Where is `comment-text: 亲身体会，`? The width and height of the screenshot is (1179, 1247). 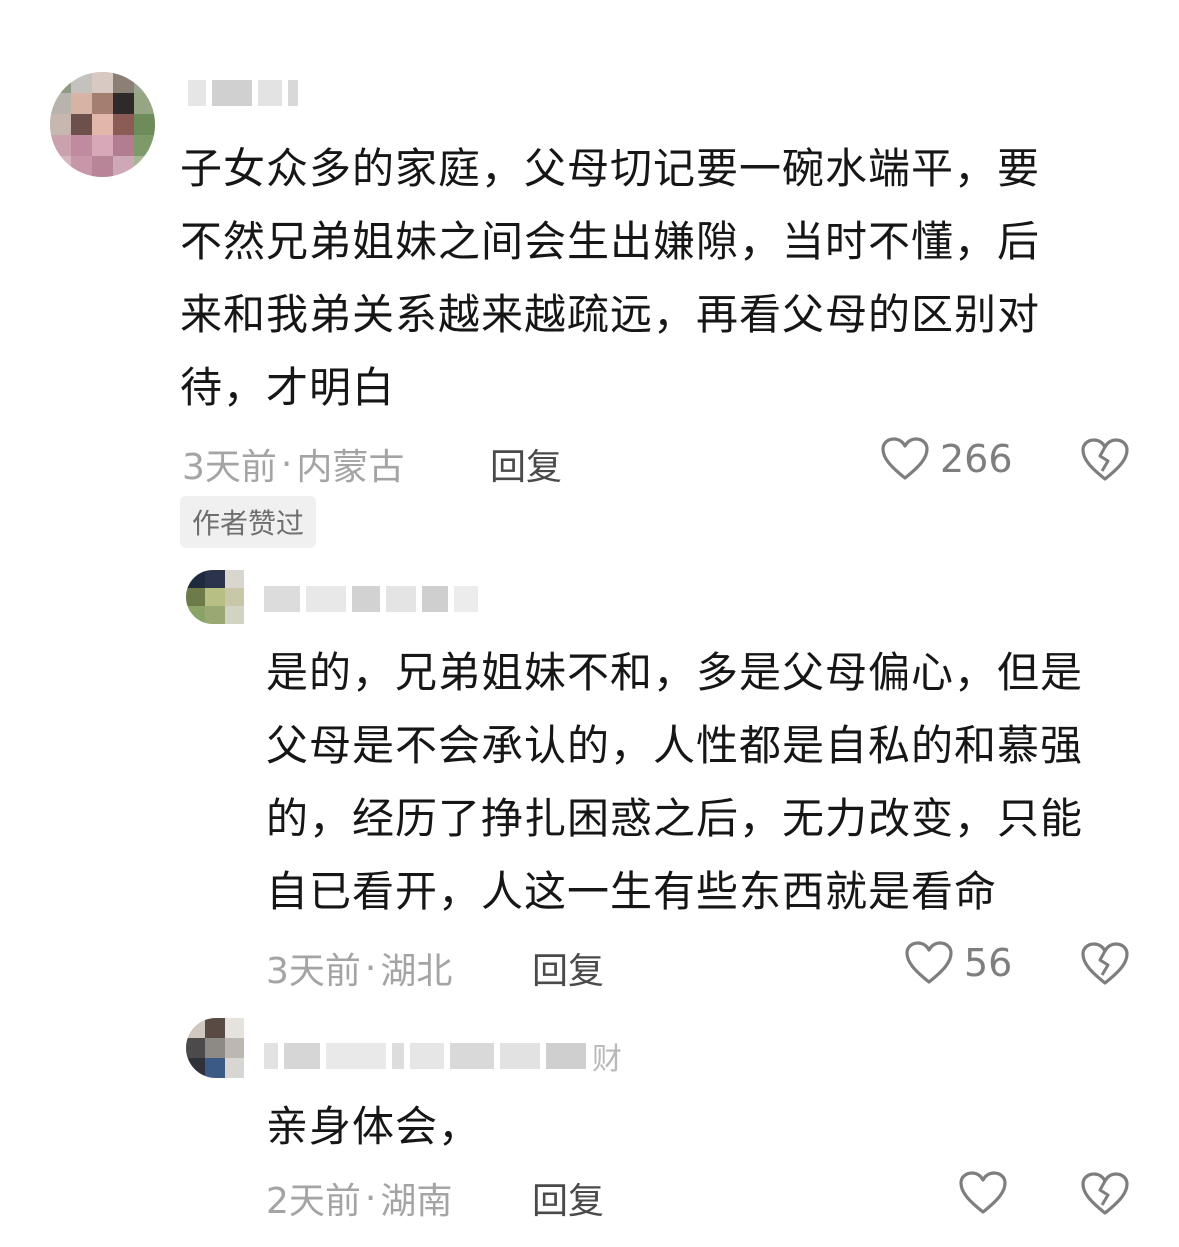 comment-text: 亲身体会， is located at coordinates (701, 1126).